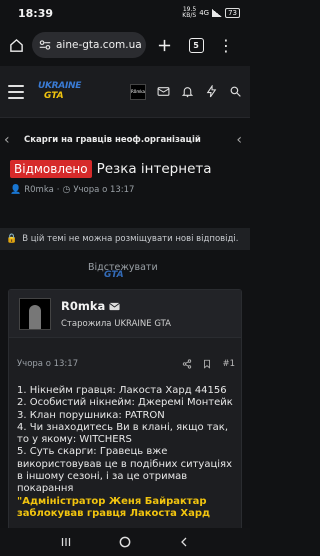  Describe the element at coordinates (91, 306) in the screenshot. I see `post-author-name: R0mka` at that location.